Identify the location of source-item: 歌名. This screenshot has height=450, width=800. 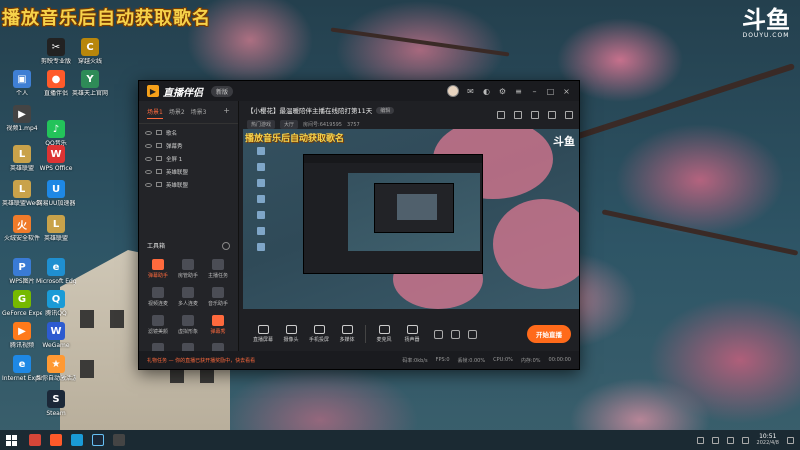
(188, 132).